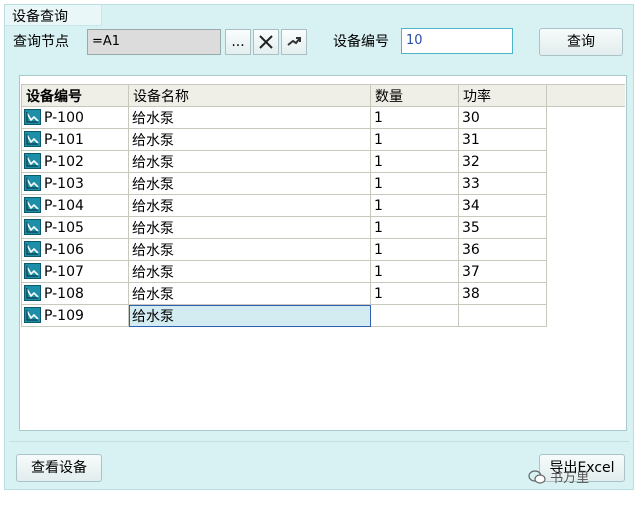 The width and height of the screenshot is (640, 505). What do you see at coordinates (64, 250) in the screenshot?
I see `device-no: P-106` at bounding box center [64, 250].